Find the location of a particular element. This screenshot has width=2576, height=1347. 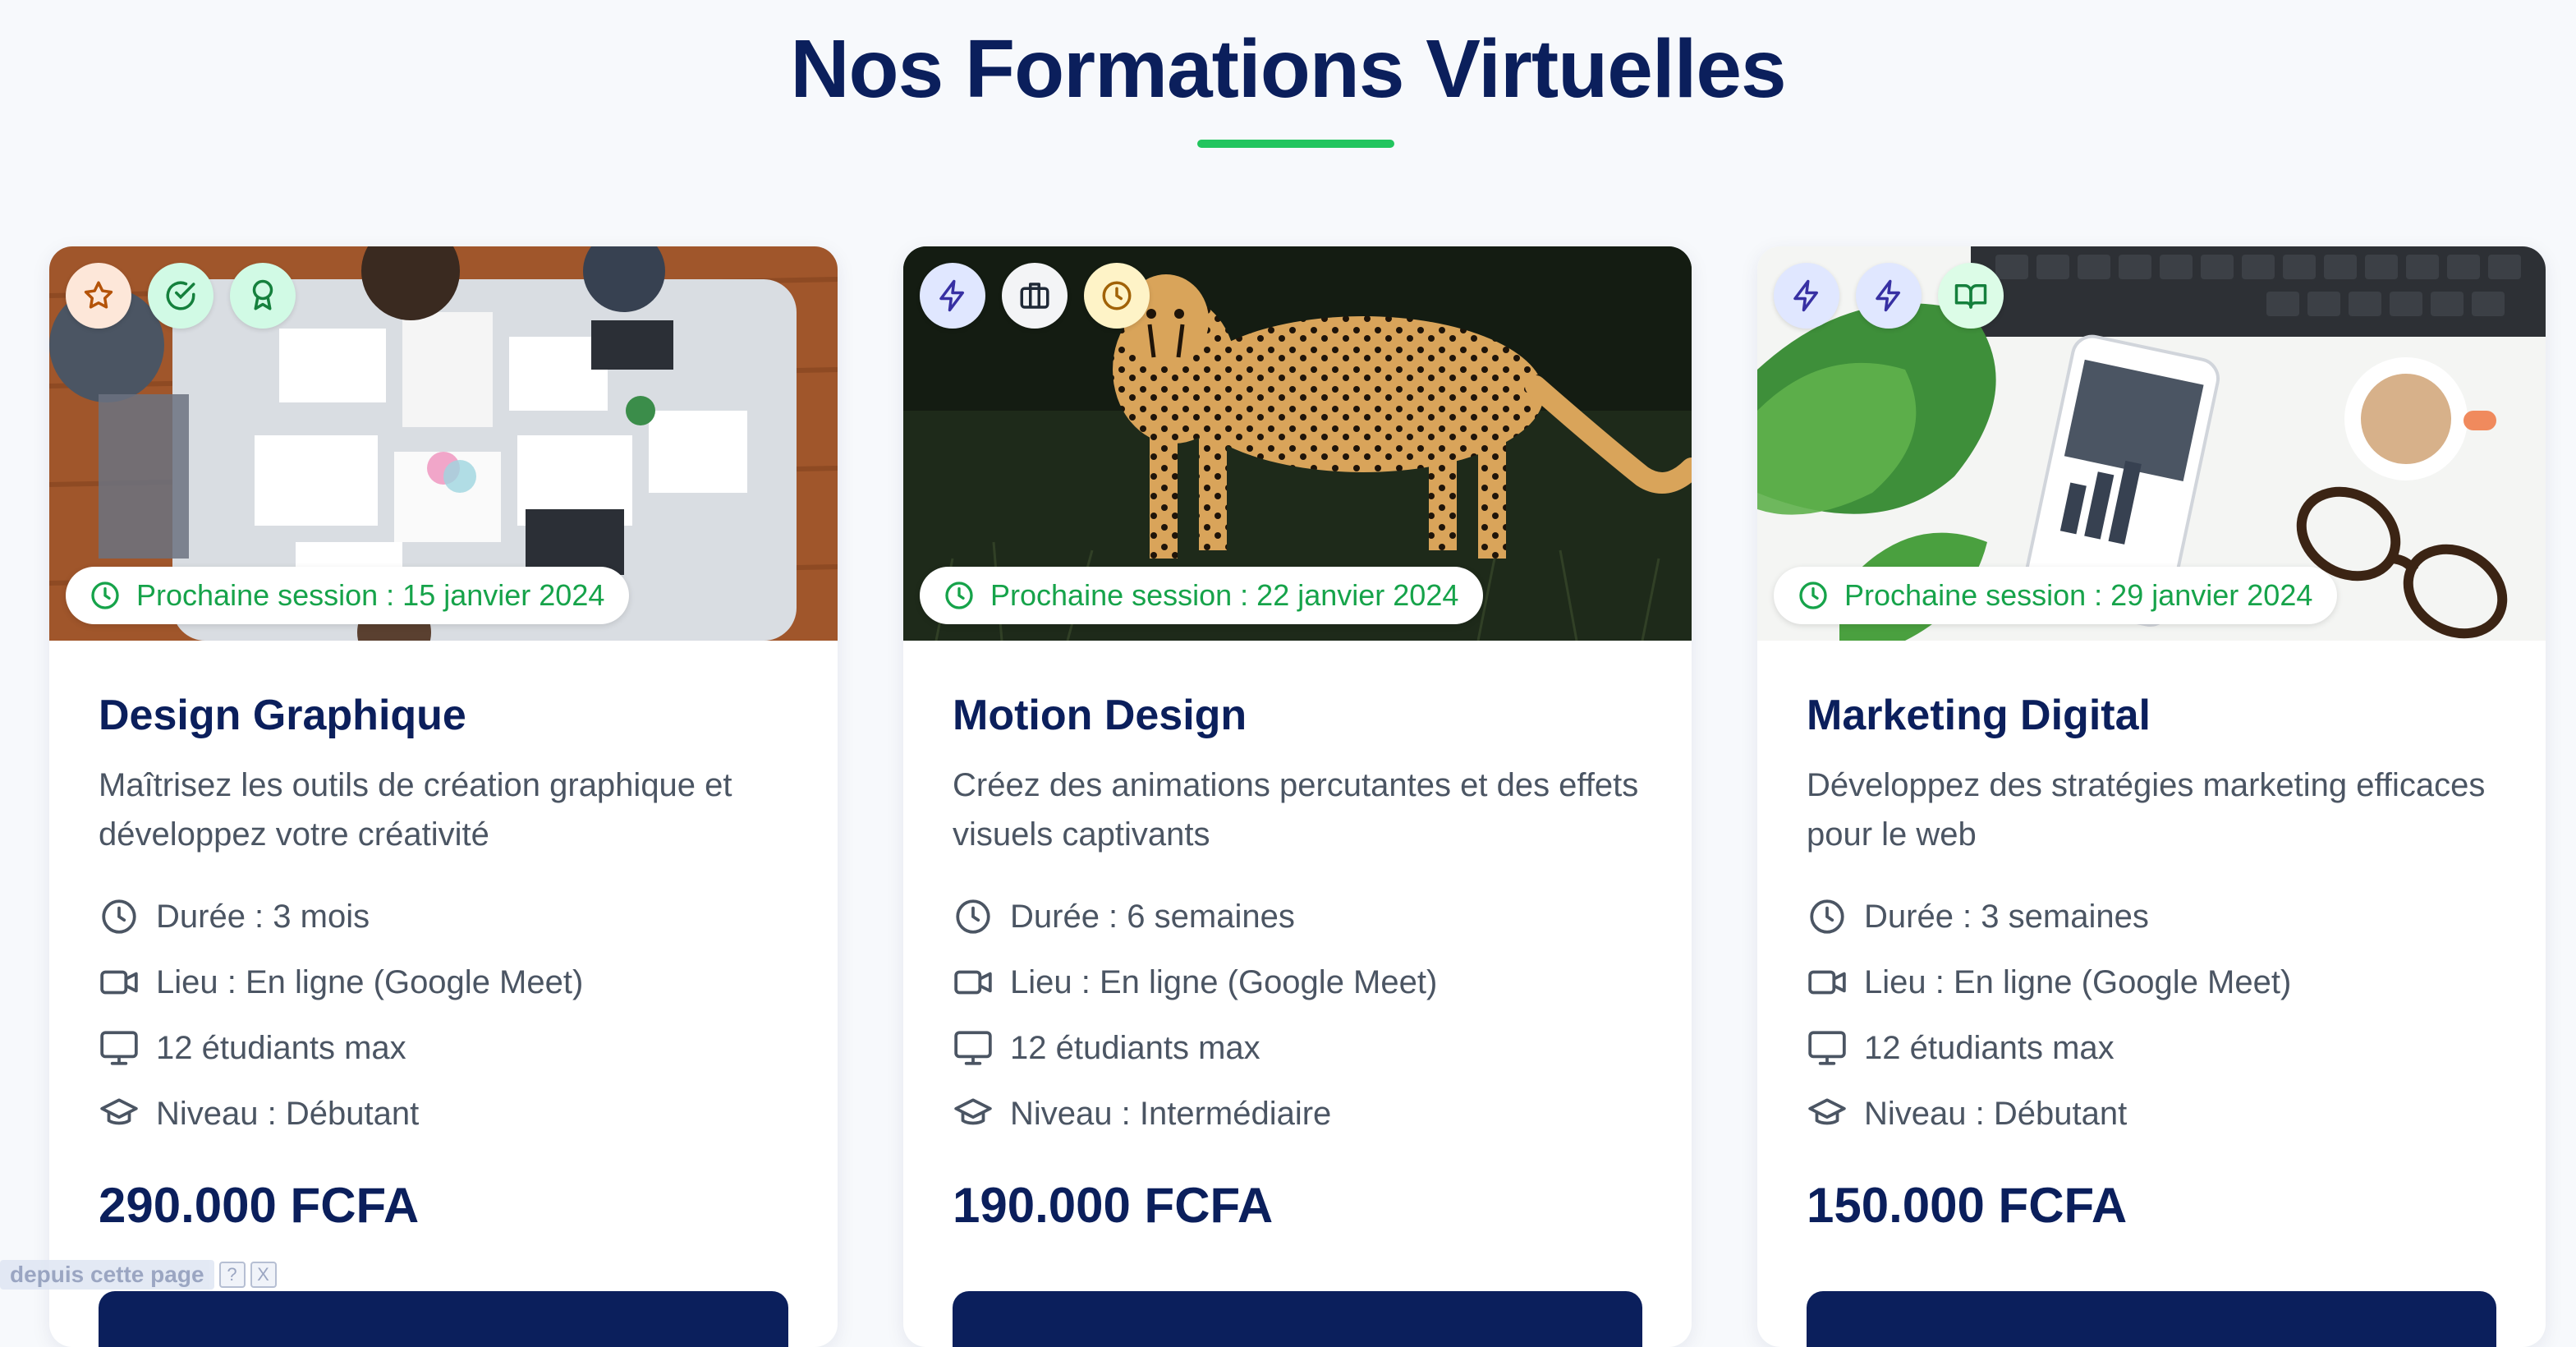

course-image: Prochaine session : 15 janvier 2024 is located at coordinates (443, 443).